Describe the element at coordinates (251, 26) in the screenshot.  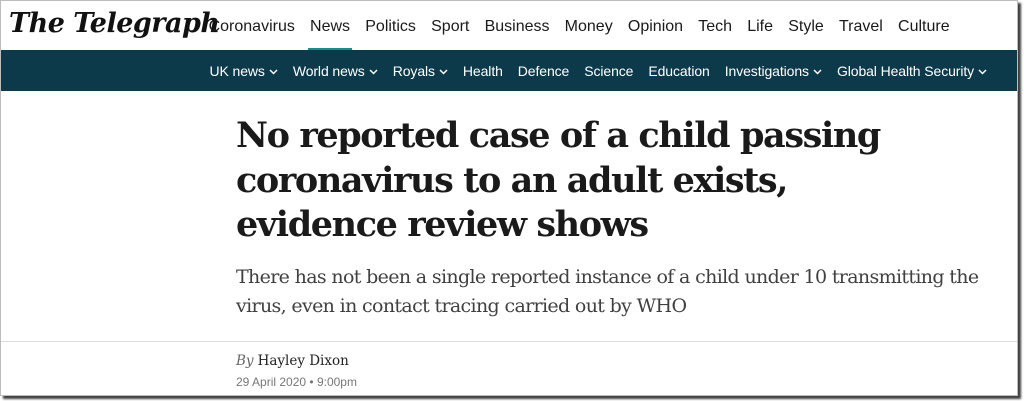
I see `section-link-coronavirus: Coronavirus` at that location.